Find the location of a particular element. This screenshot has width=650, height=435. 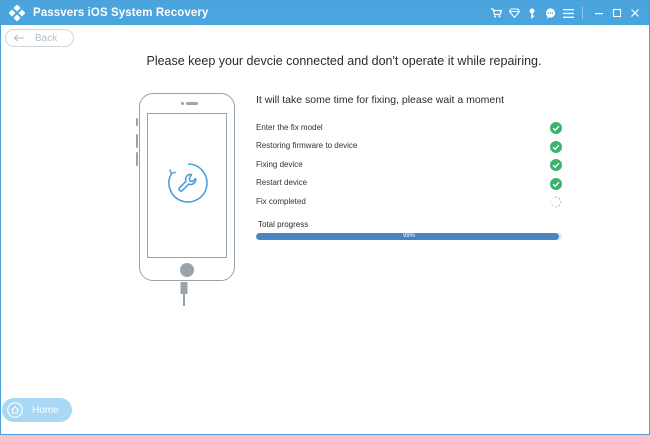

app-title: Passvers iOS System Recovery is located at coordinates (121, 13).